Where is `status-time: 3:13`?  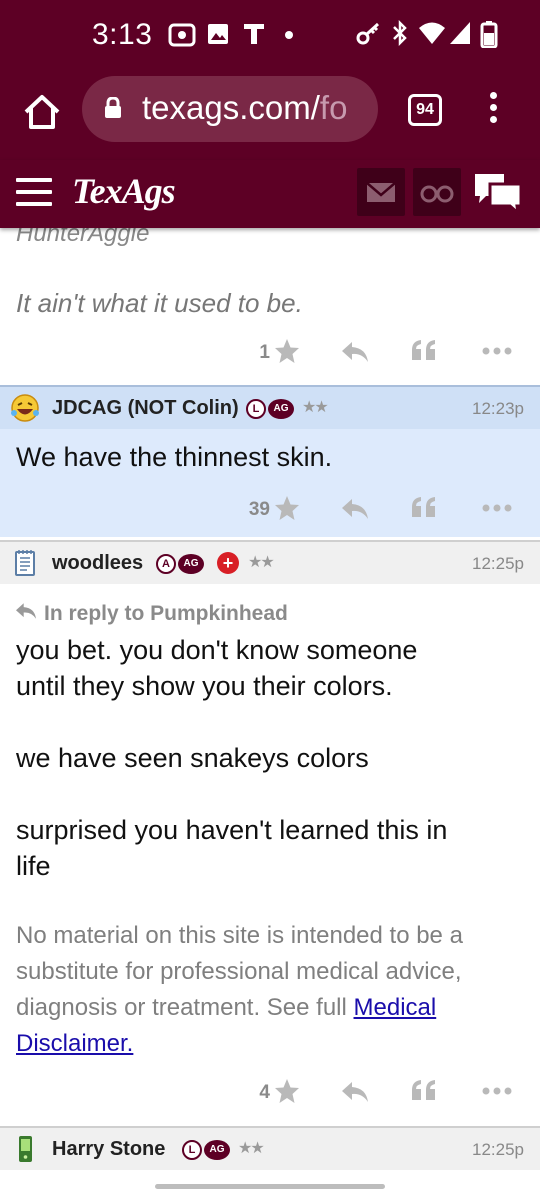
status-time: 3:13 is located at coordinates (122, 34).